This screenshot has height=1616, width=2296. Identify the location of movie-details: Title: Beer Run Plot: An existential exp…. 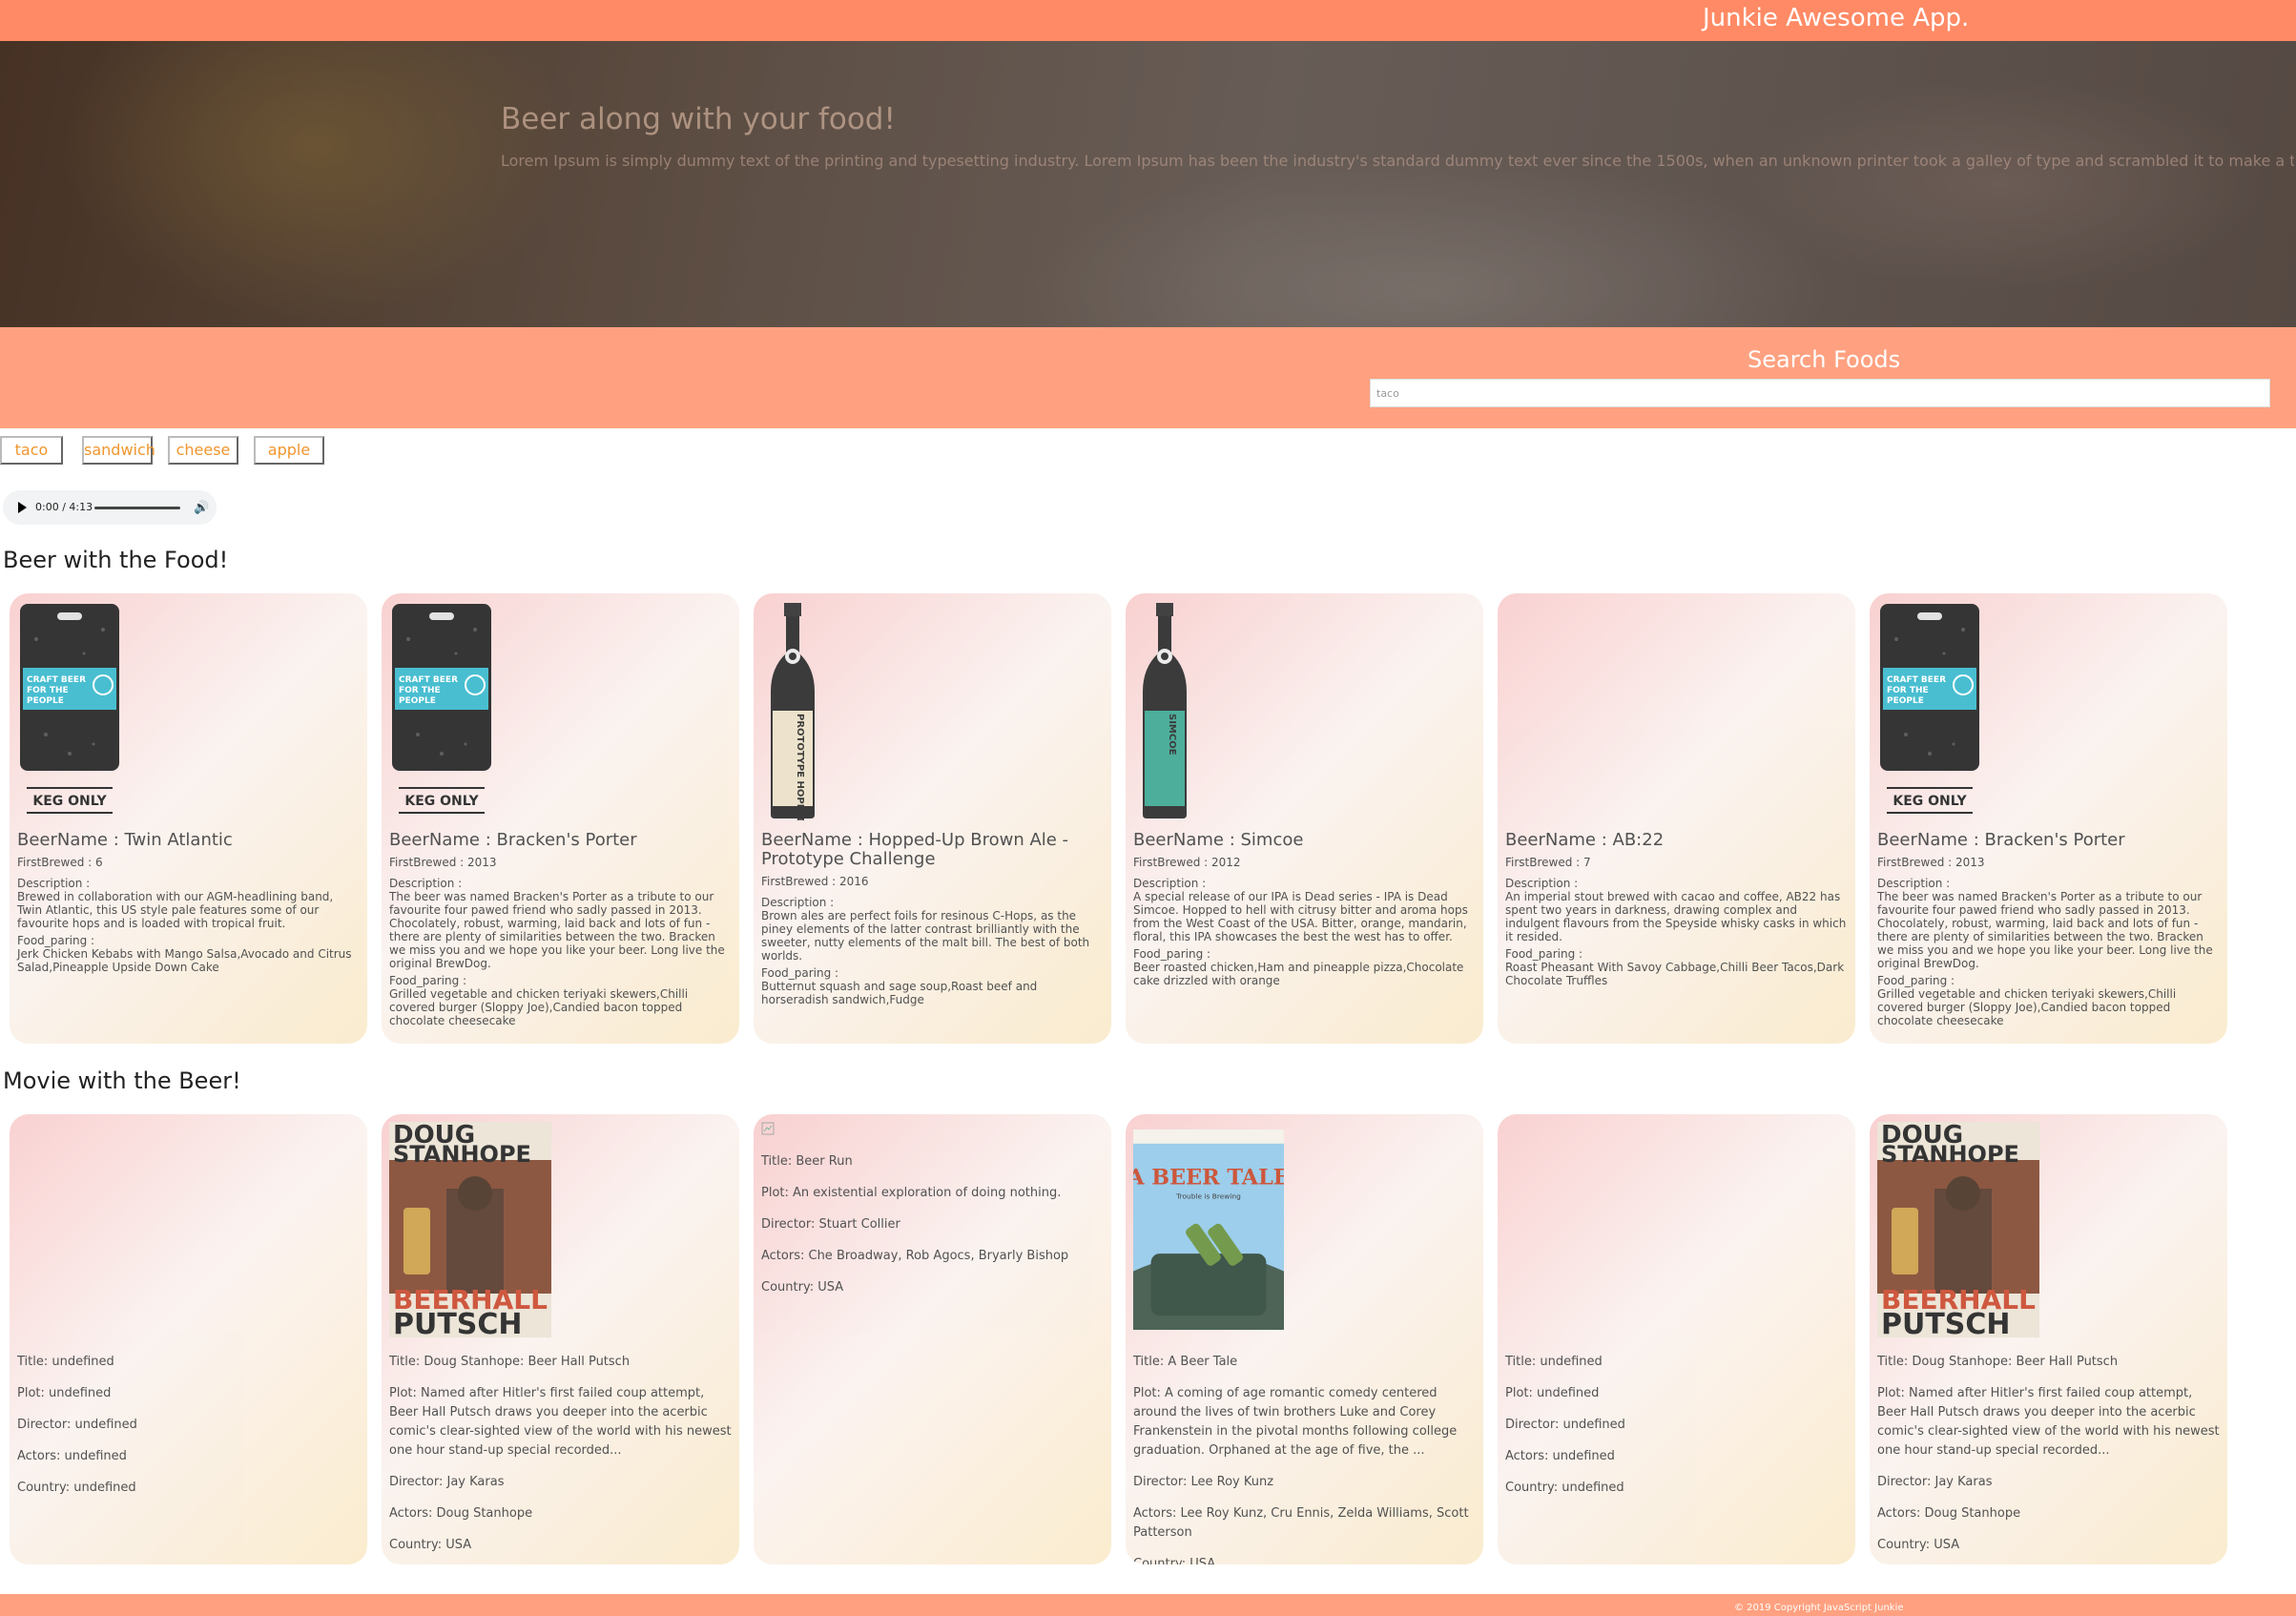
(934, 1231).